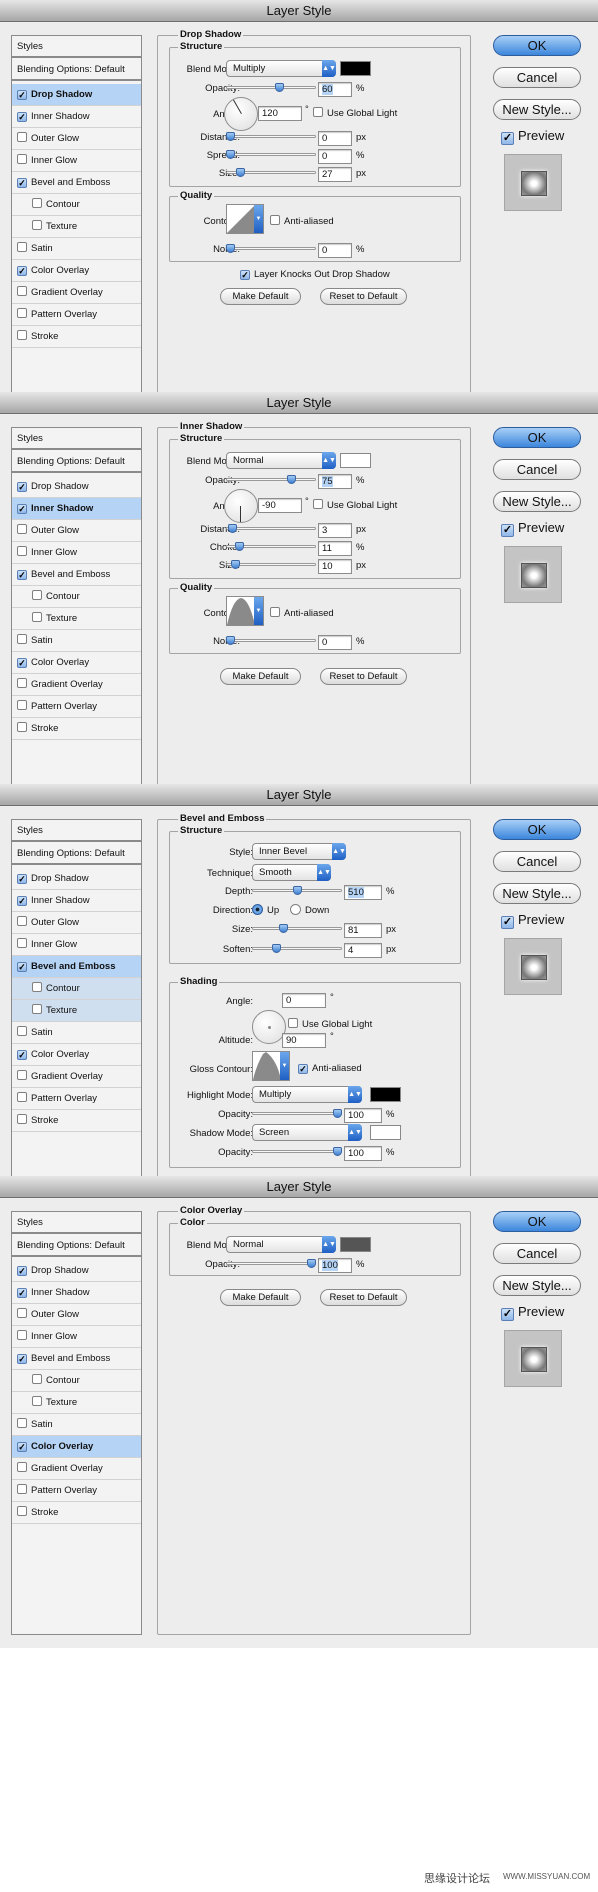 This screenshot has height=1892, width=598. What do you see at coordinates (385, 1094) in the screenshot?
I see `highlight-color-swatch` at bounding box center [385, 1094].